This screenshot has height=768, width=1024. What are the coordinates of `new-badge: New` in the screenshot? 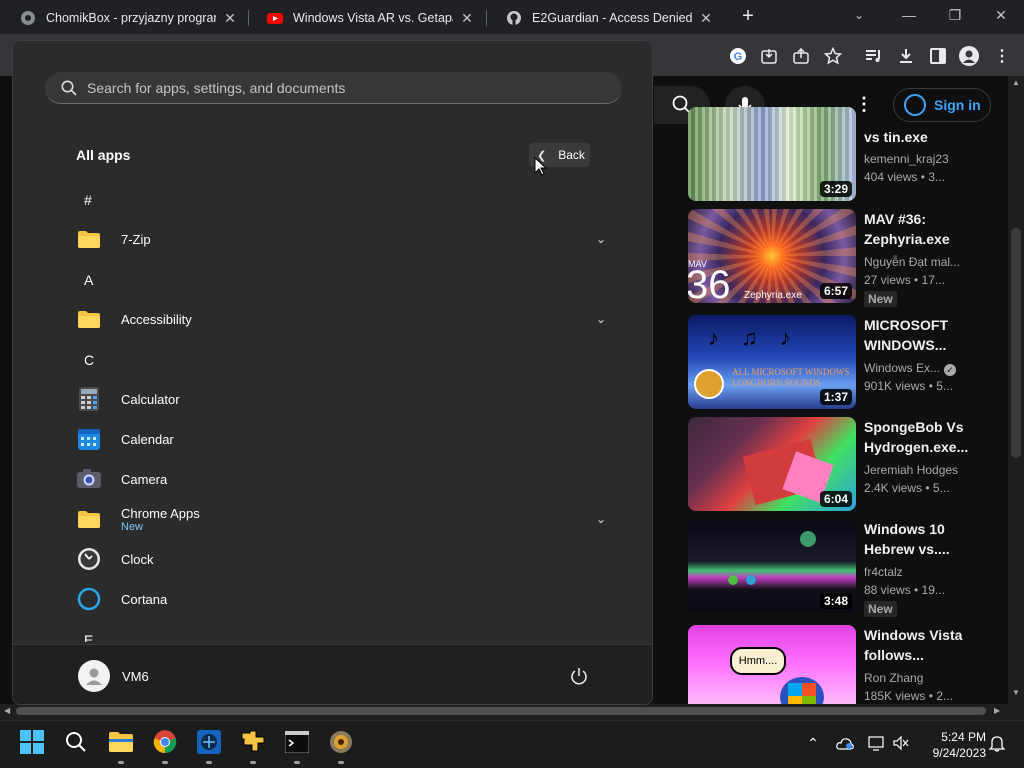 It's located at (880, 299).